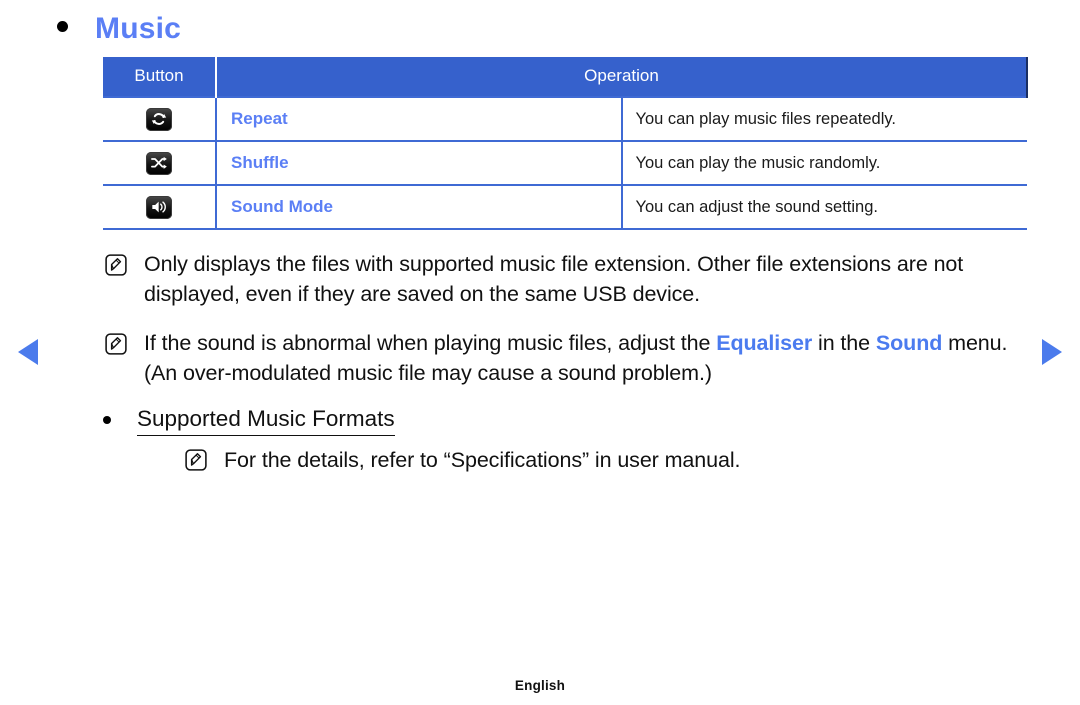  Describe the element at coordinates (622, 77) in the screenshot. I see `column-header-operation: Operation` at that location.